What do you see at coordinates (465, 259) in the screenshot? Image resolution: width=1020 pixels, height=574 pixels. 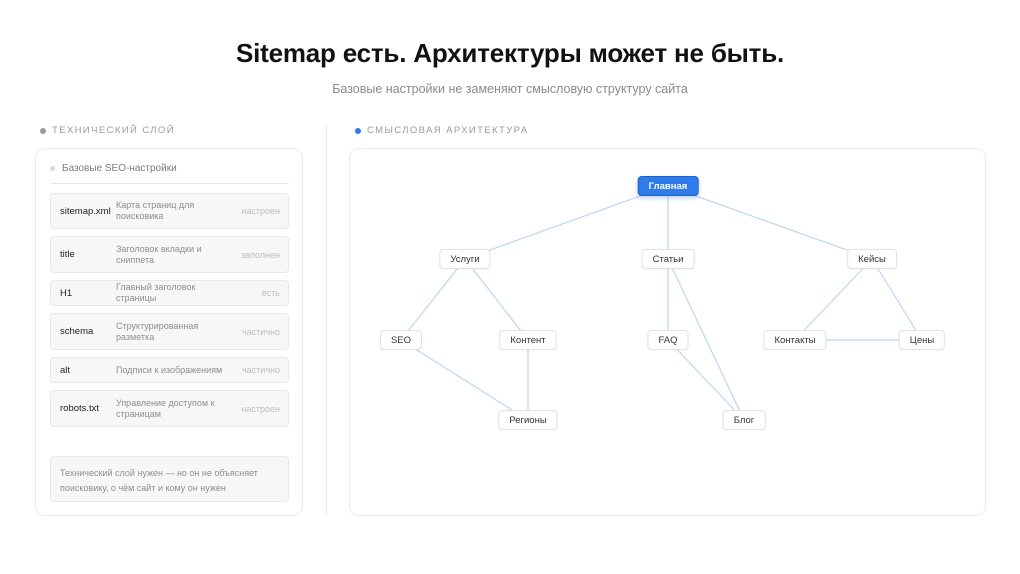 I see `node-services: Услуги` at bounding box center [465, 259].